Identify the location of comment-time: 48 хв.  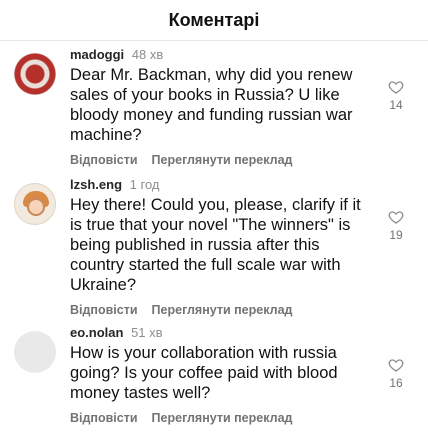
(147, 54).